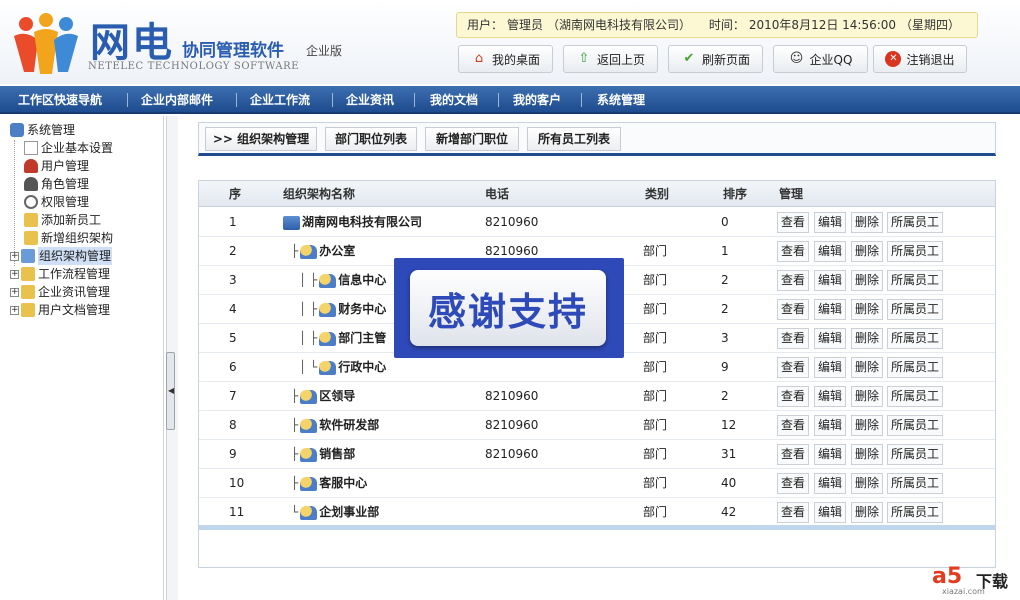 The height and width of the screenshot is (600, 1020). Describe the element at coordinates (60, 274) in the screenshot. I see `tree-group-workflow: + 工作流程管理` at that location.